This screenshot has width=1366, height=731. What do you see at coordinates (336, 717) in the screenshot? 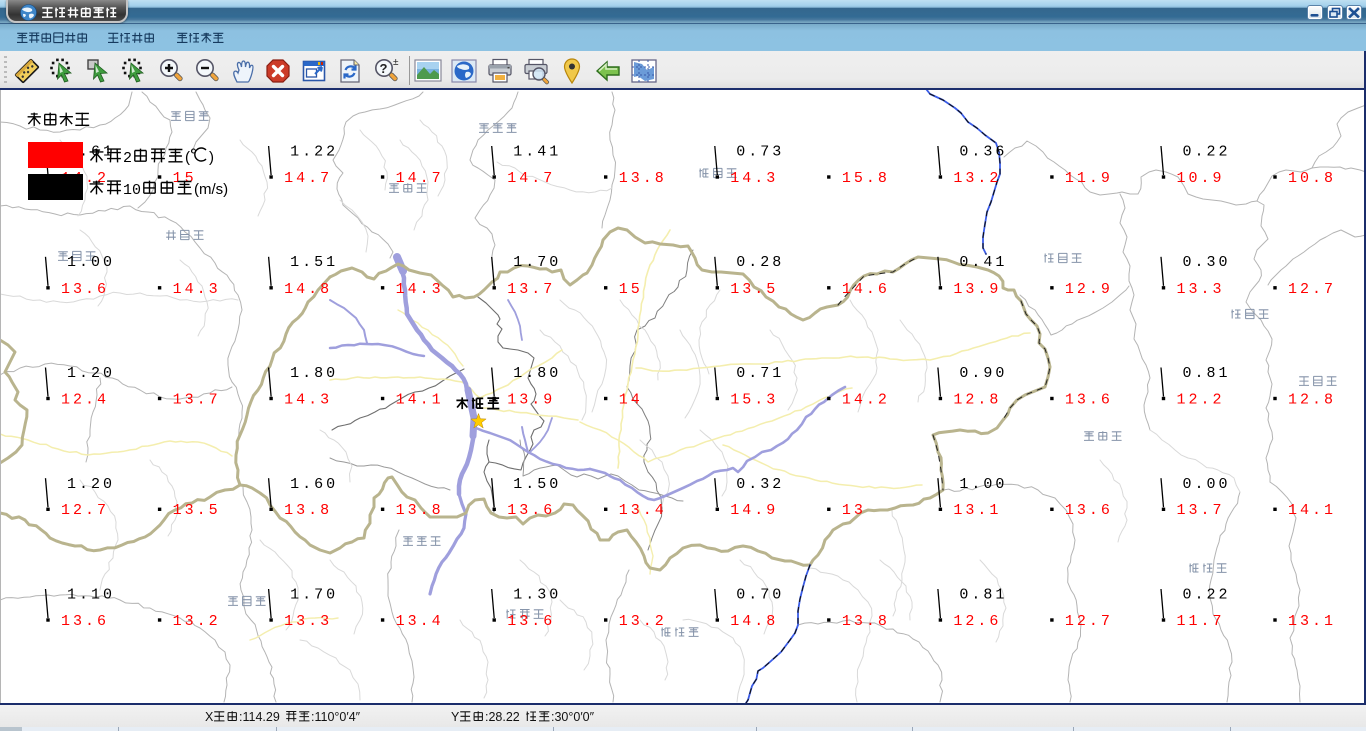
I see `svg-text: :110°0′4″` at bounding box center [336, 717].